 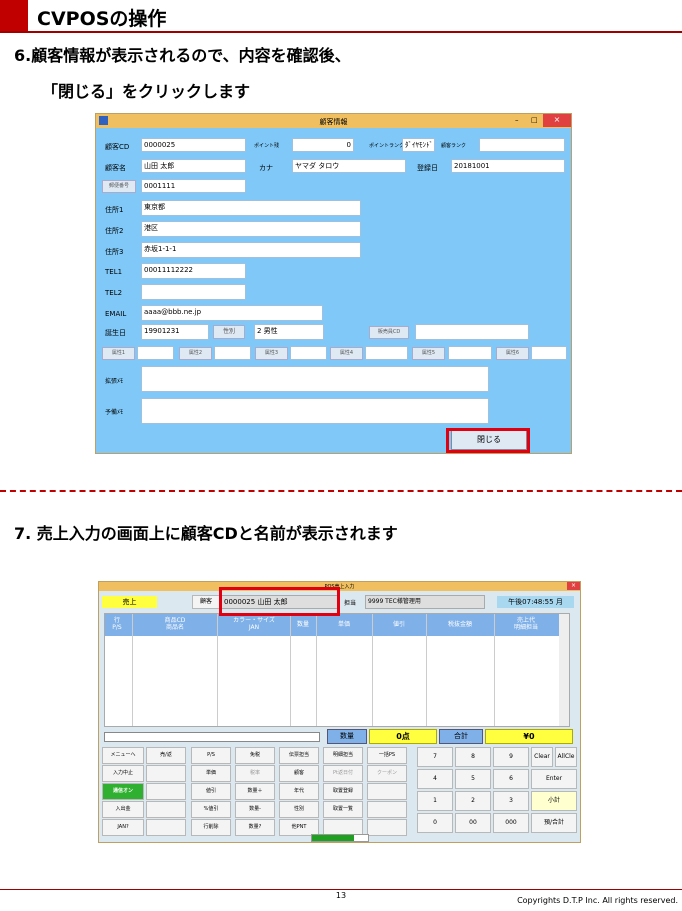 I want to click on attribute6-button: 属性6, so click(x=512, y=353).